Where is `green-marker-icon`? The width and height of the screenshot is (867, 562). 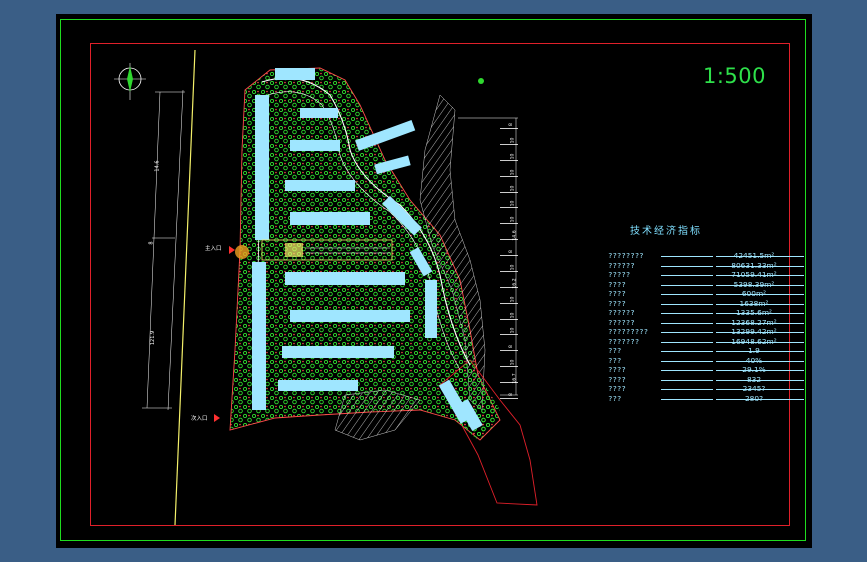
green-marker-icon is located at coordinates (481, 81).